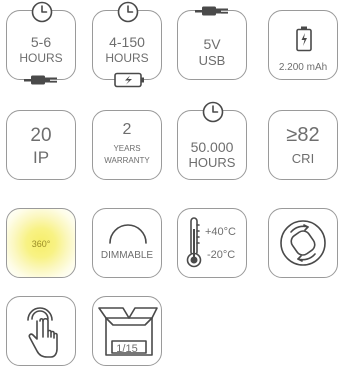  What do you see at coordinates (303, 135) in the screenshot?
I see `cri-value: ≥82` at bounding box center [303, 135].